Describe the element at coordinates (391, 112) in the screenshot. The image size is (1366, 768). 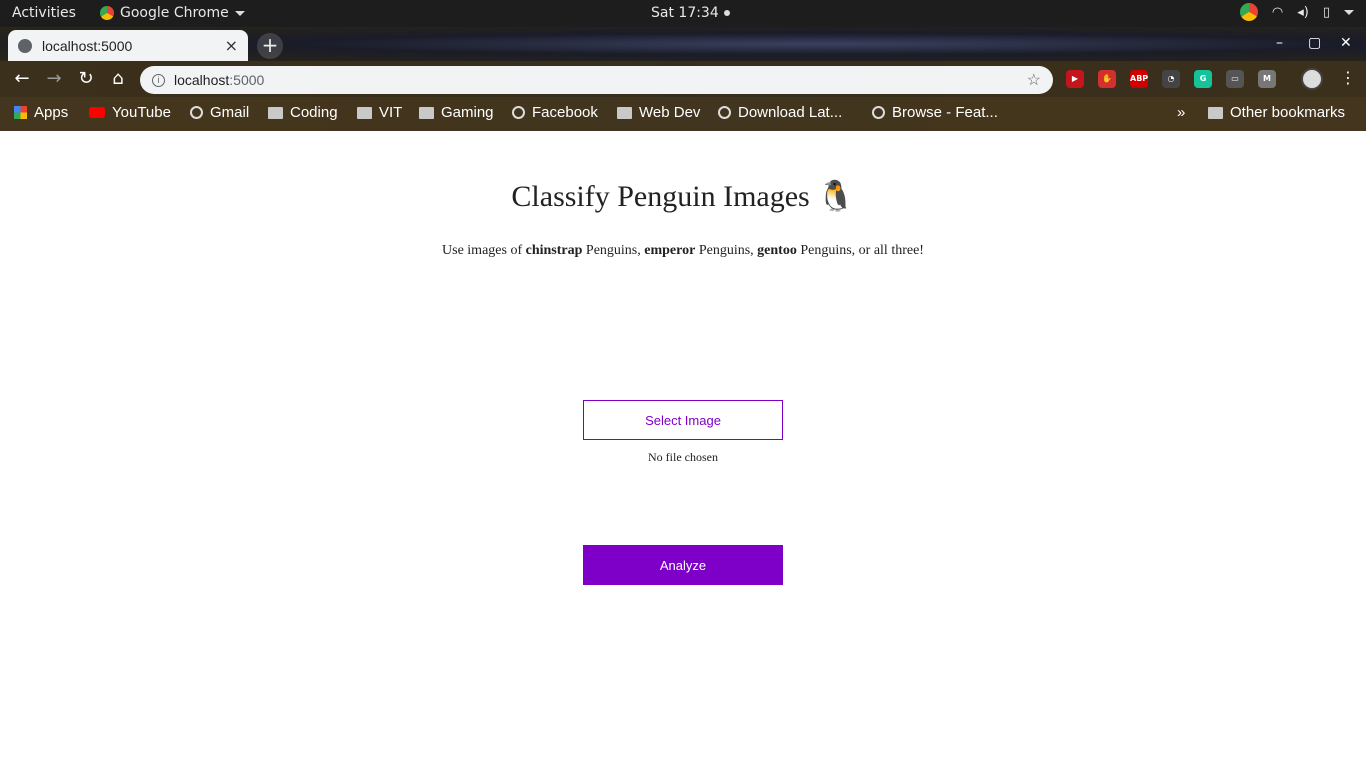
I see `bookmark-label: VIT` at that location.